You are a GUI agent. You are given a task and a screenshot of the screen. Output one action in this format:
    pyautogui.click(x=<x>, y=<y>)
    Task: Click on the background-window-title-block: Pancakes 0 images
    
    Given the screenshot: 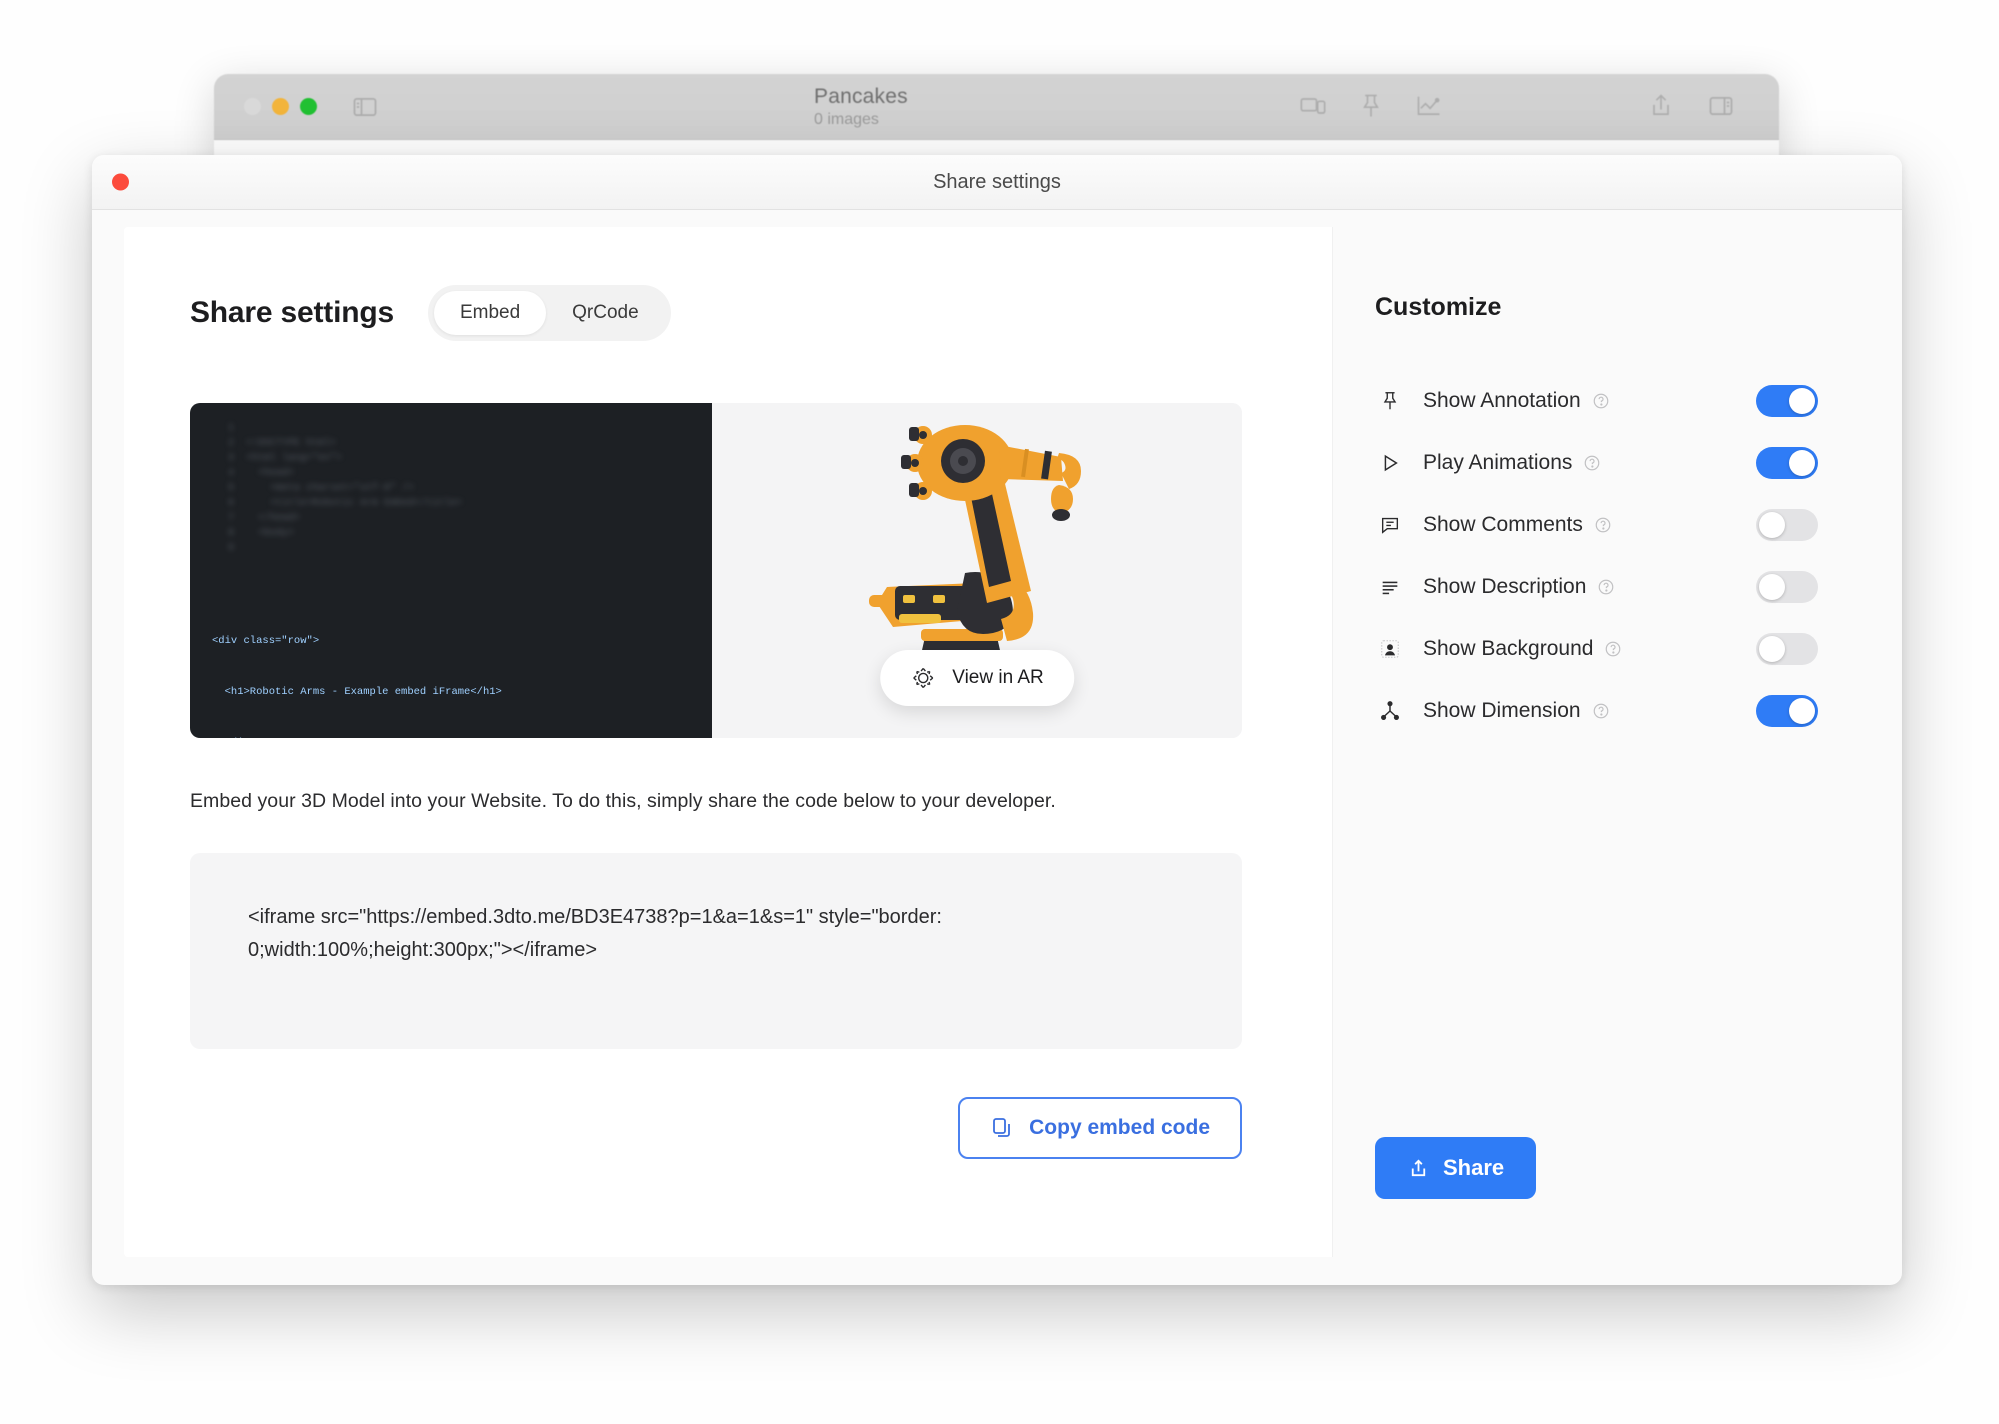 What is the action you would take?
    pyautogui.click(x=944, y=106)
    